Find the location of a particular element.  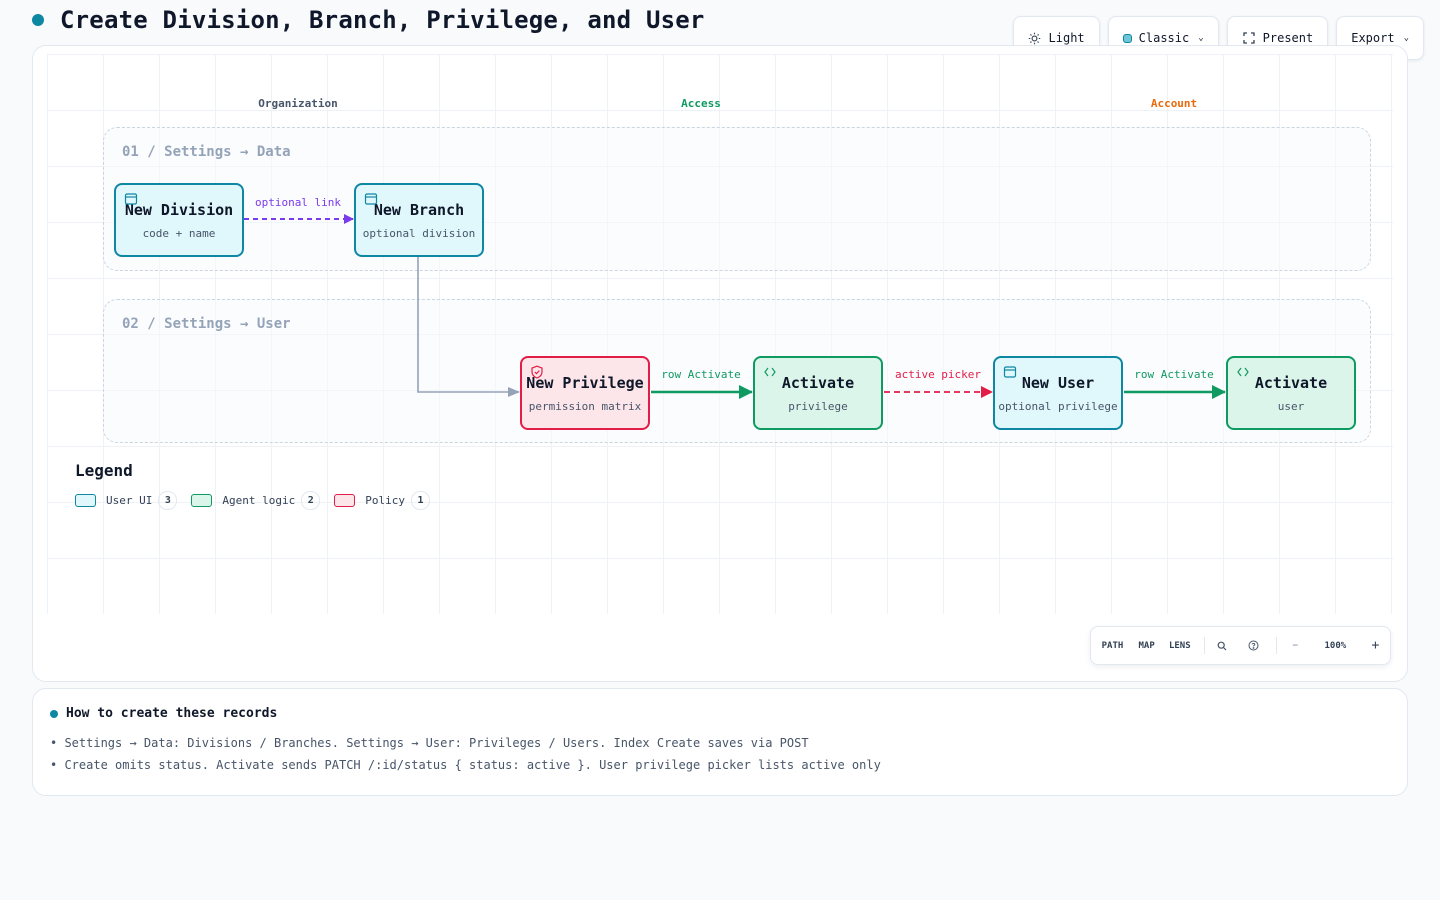

sun-icon is located at coordinates (1035, 38).